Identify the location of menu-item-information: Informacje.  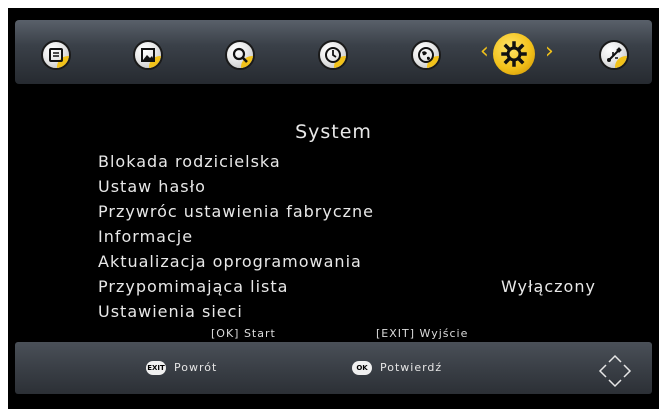
(145, 236).